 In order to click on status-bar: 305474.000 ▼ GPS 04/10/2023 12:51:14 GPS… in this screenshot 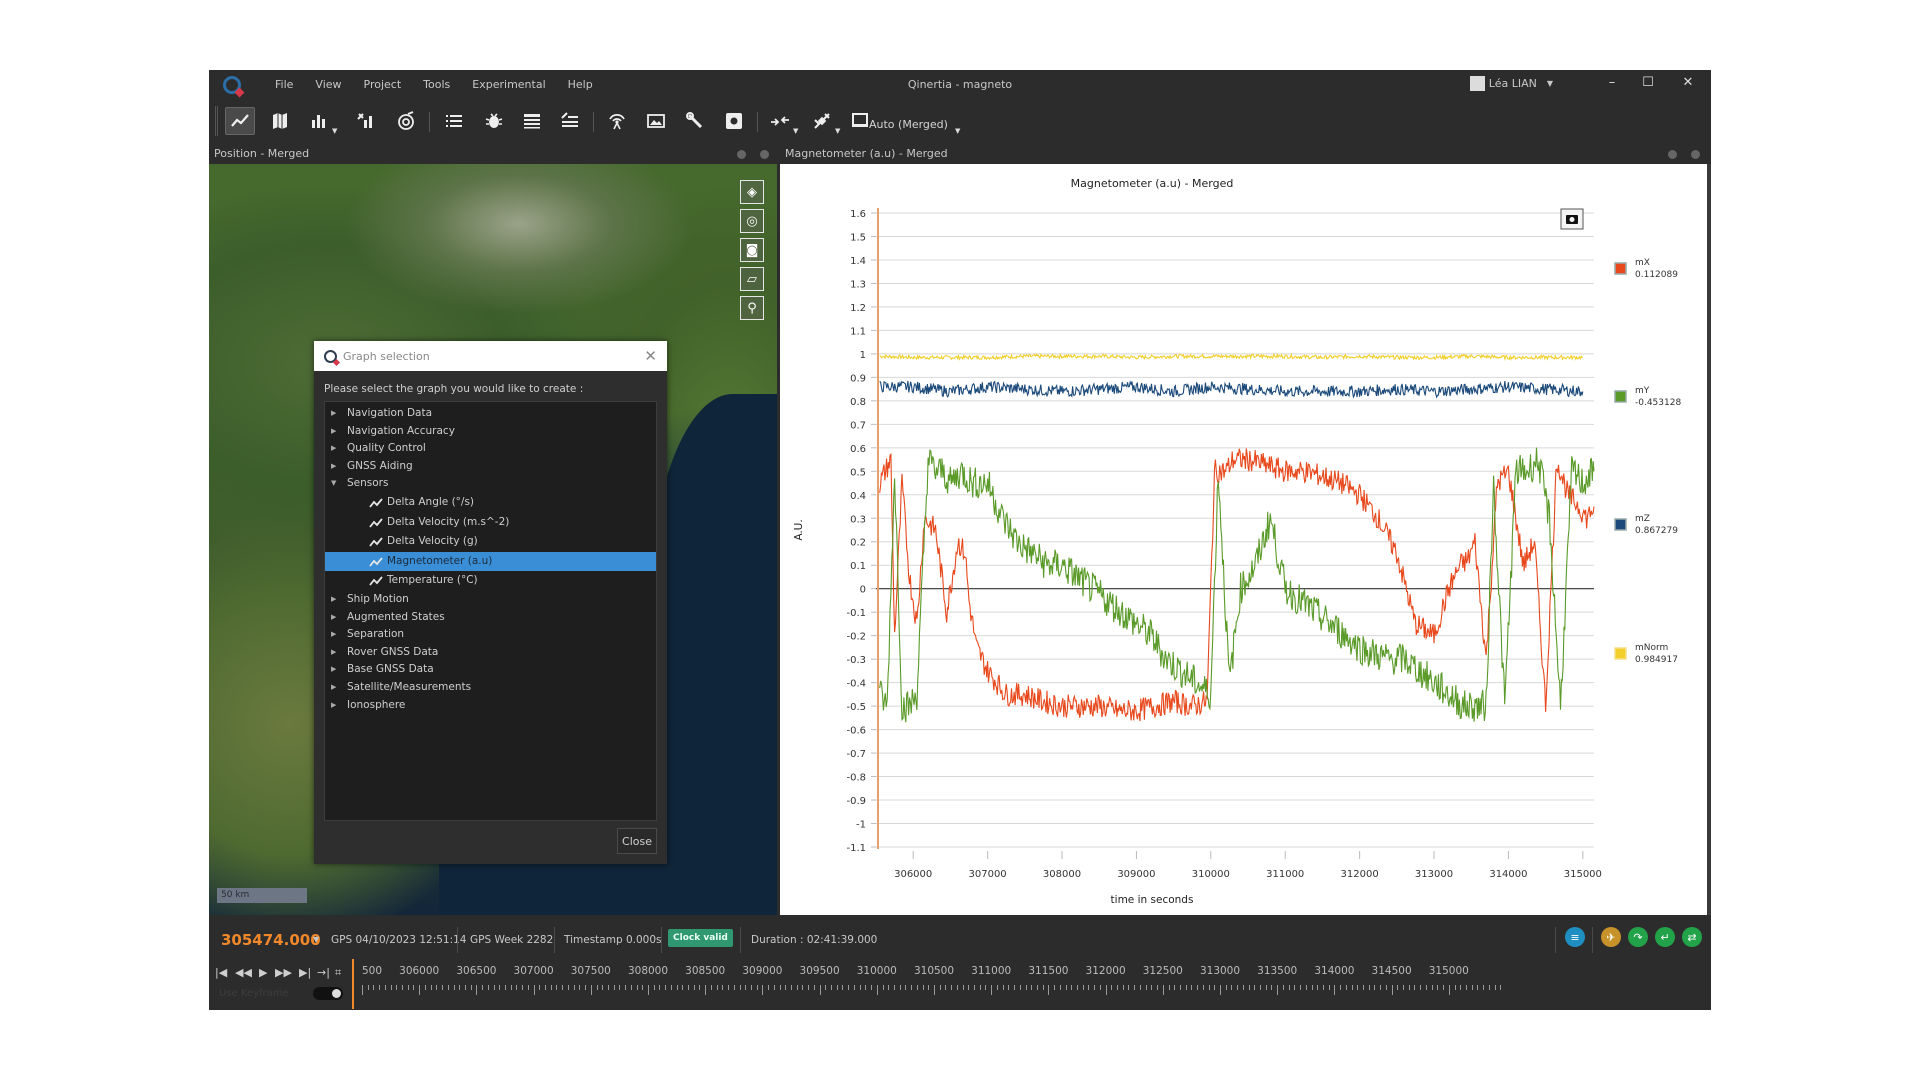, I will do `click(960, 962)`.